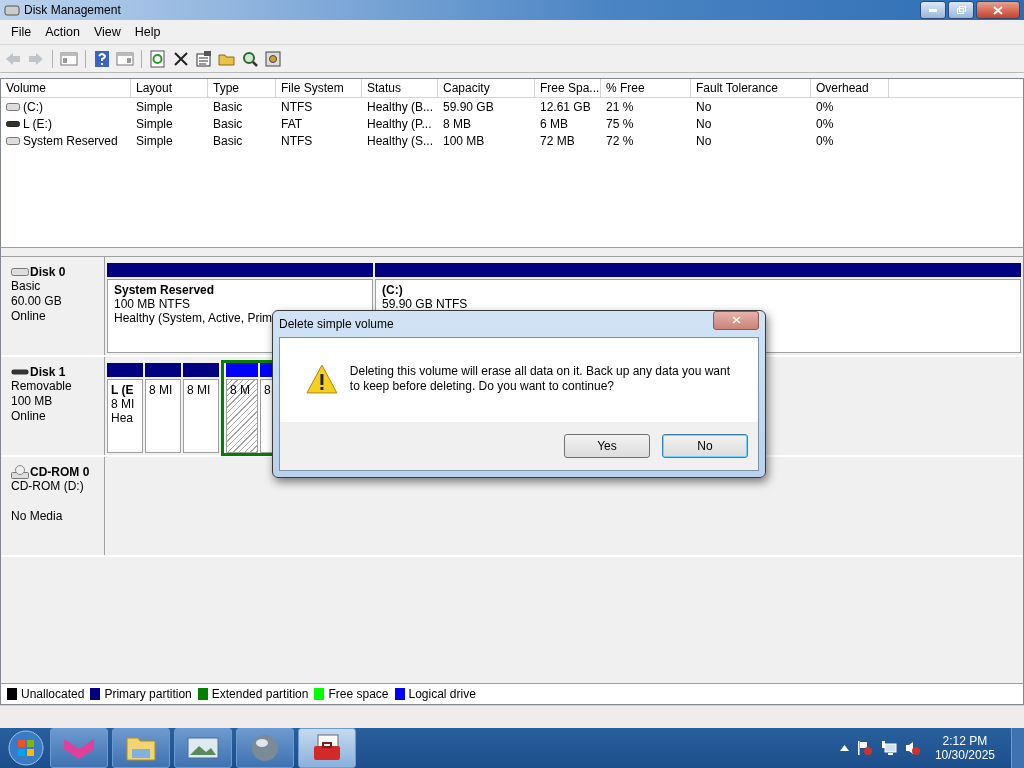 The width and height of the screenshot is (1024, 768). I want to click on time-text: 2:12 PM, so click(965, 741).